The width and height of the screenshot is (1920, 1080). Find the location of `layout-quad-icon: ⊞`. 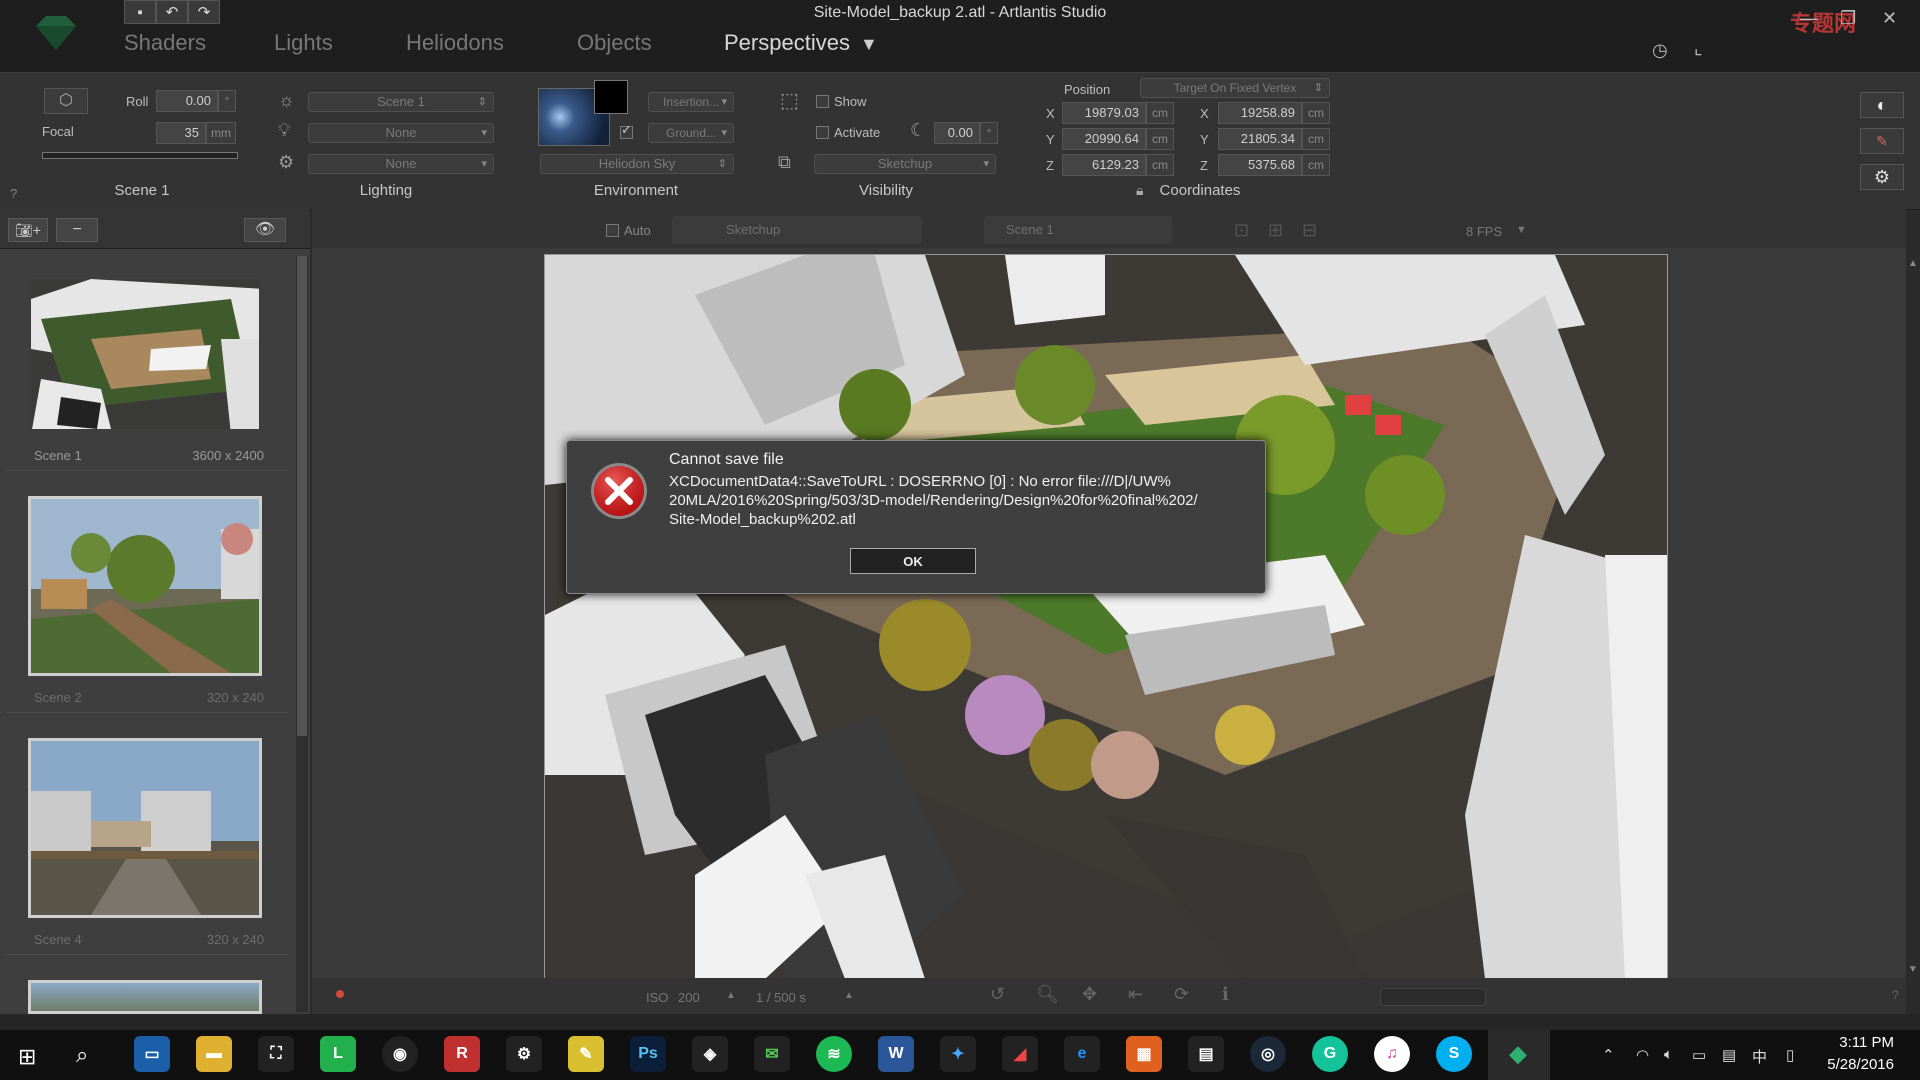

layout-quad-icon: ⊞ is located at coordinates (1275, 230).